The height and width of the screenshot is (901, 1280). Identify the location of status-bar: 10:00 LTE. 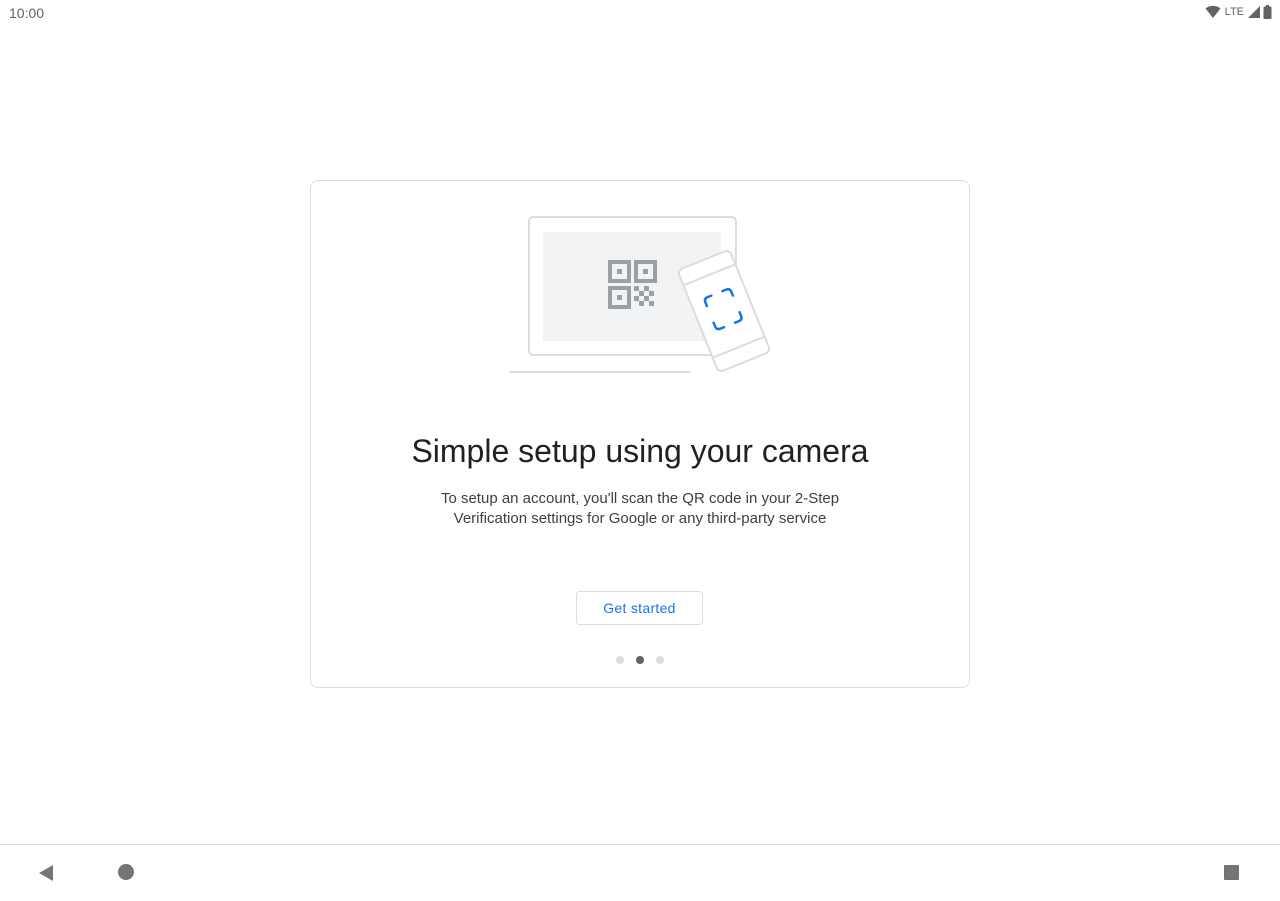
(640, 12).